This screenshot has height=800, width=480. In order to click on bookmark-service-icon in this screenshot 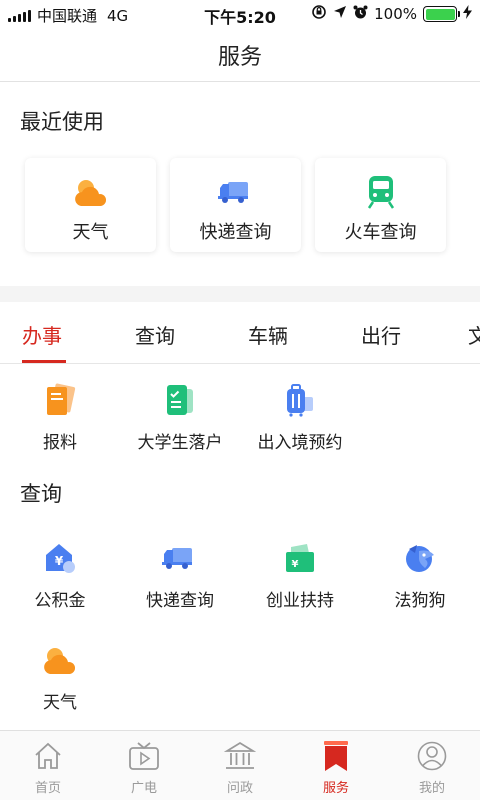, I will do `click(336, 756)`.